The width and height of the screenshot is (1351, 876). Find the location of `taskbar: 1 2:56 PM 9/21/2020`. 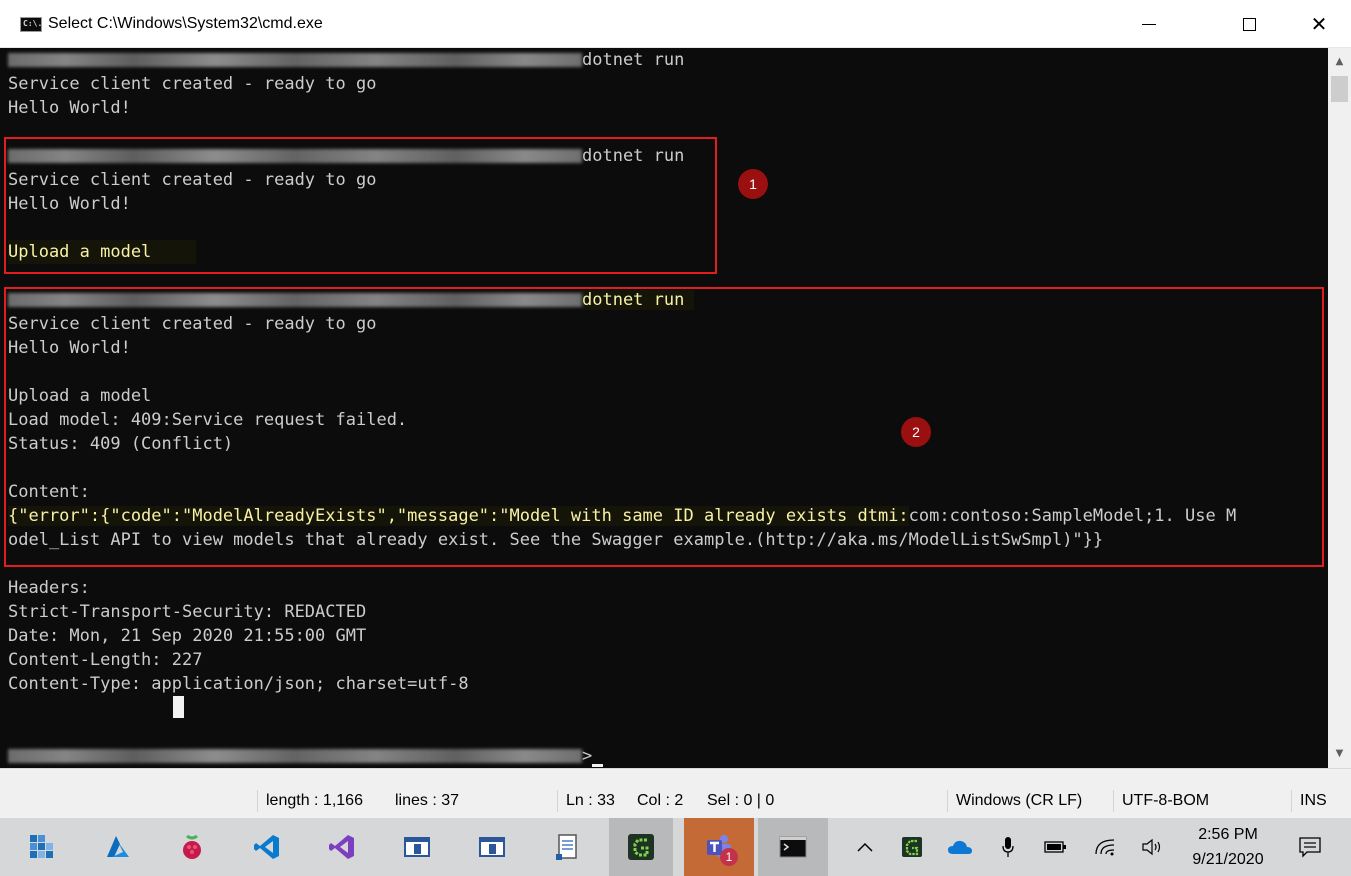

taskbar: 1 2:56 PM 9/21/2020 is located at coordinates (675, 847).